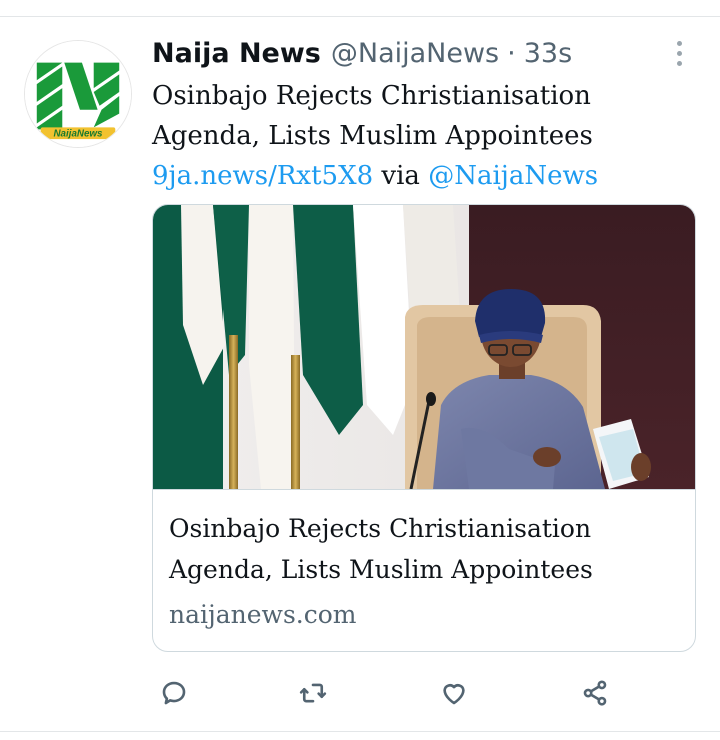  Describe the element at coordinates (262, 176) in the screenshot. I see `short-link: 9ja.news/Rxt5X8` at that location.